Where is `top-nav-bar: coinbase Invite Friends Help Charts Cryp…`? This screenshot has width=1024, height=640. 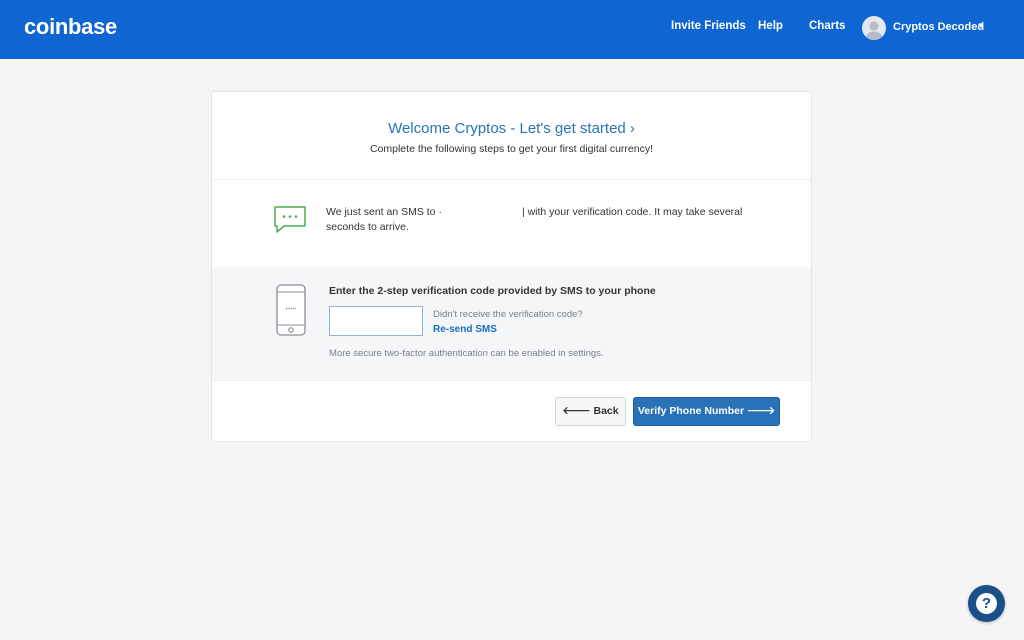
top-nav-bar: coinbase Invite Friends Help Charts Cryp… is located at coordinates (512, 29).